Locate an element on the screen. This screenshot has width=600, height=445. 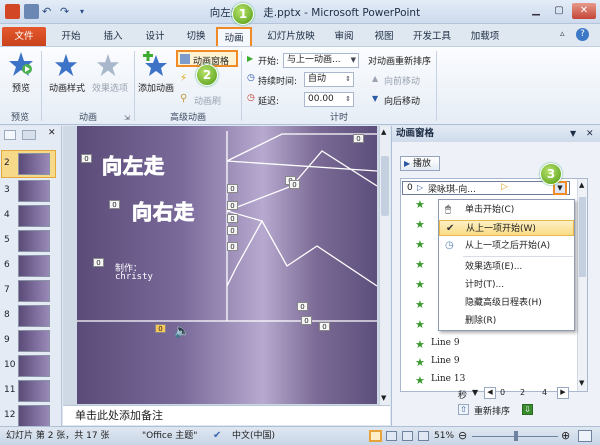
menu-item-after-previous: ◷ 从上一项之后开始(A) is located at coordinates (506, 246).